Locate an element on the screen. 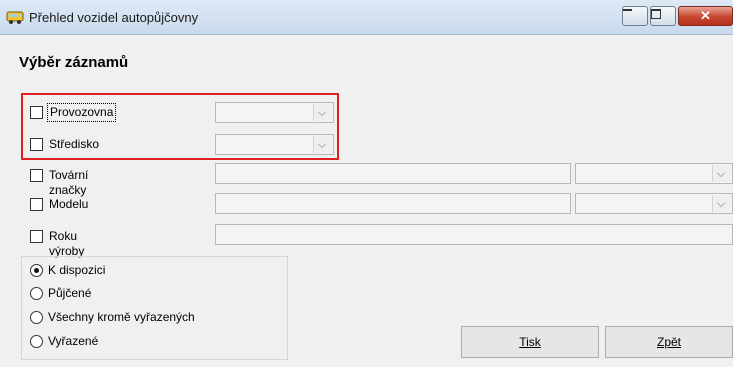 The height and width of the screenshot is (367, 733). car-icon is located at coordinates (15, 17).